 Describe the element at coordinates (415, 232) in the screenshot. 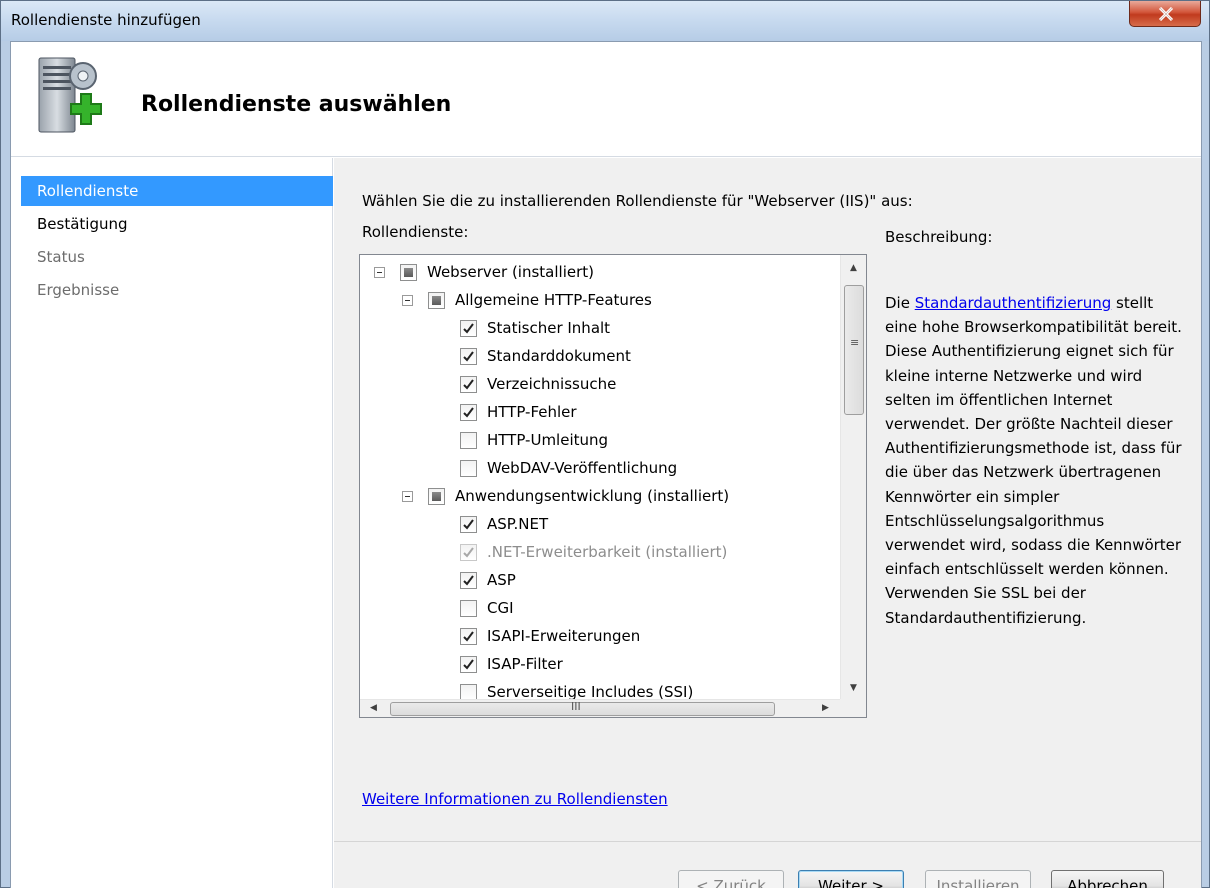

I see `roles-label: Rollendienste:` at that location.